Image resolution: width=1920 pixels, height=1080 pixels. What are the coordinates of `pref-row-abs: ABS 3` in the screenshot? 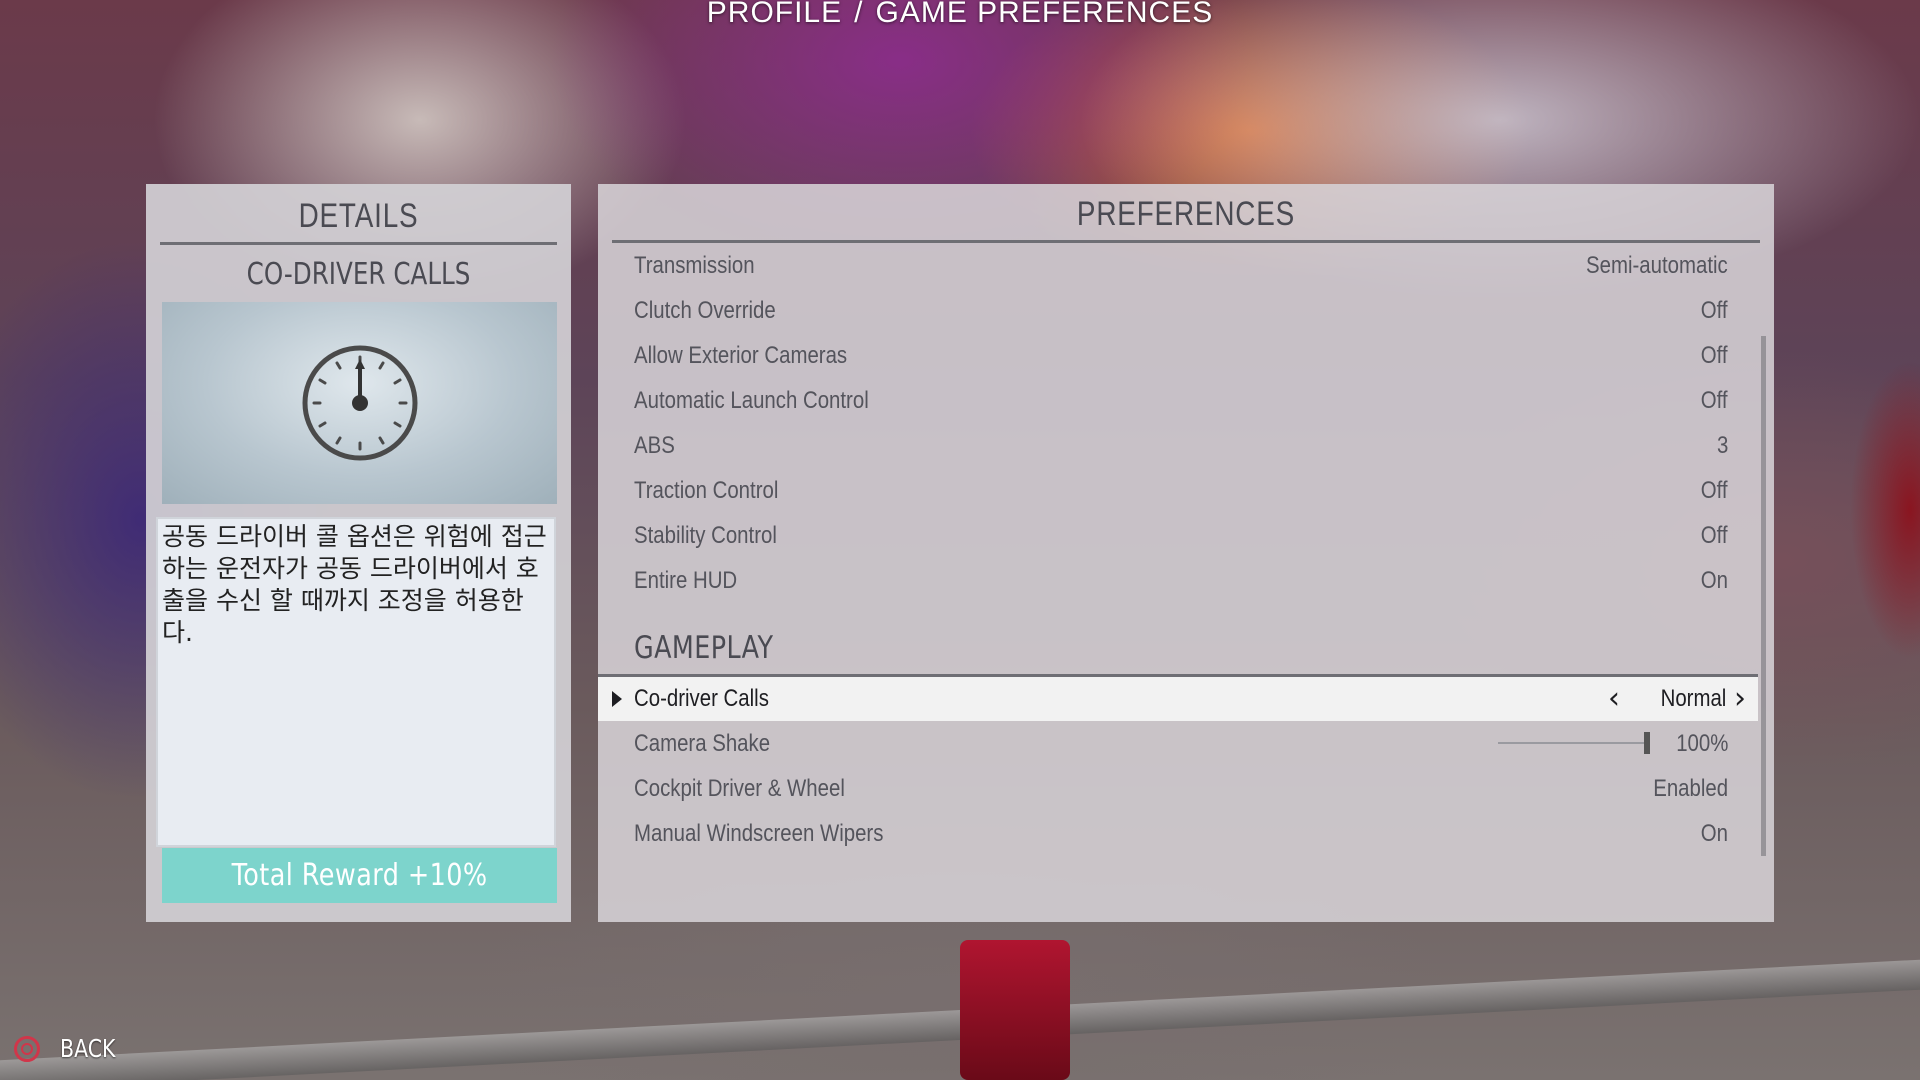 It's located at (1178, 445).